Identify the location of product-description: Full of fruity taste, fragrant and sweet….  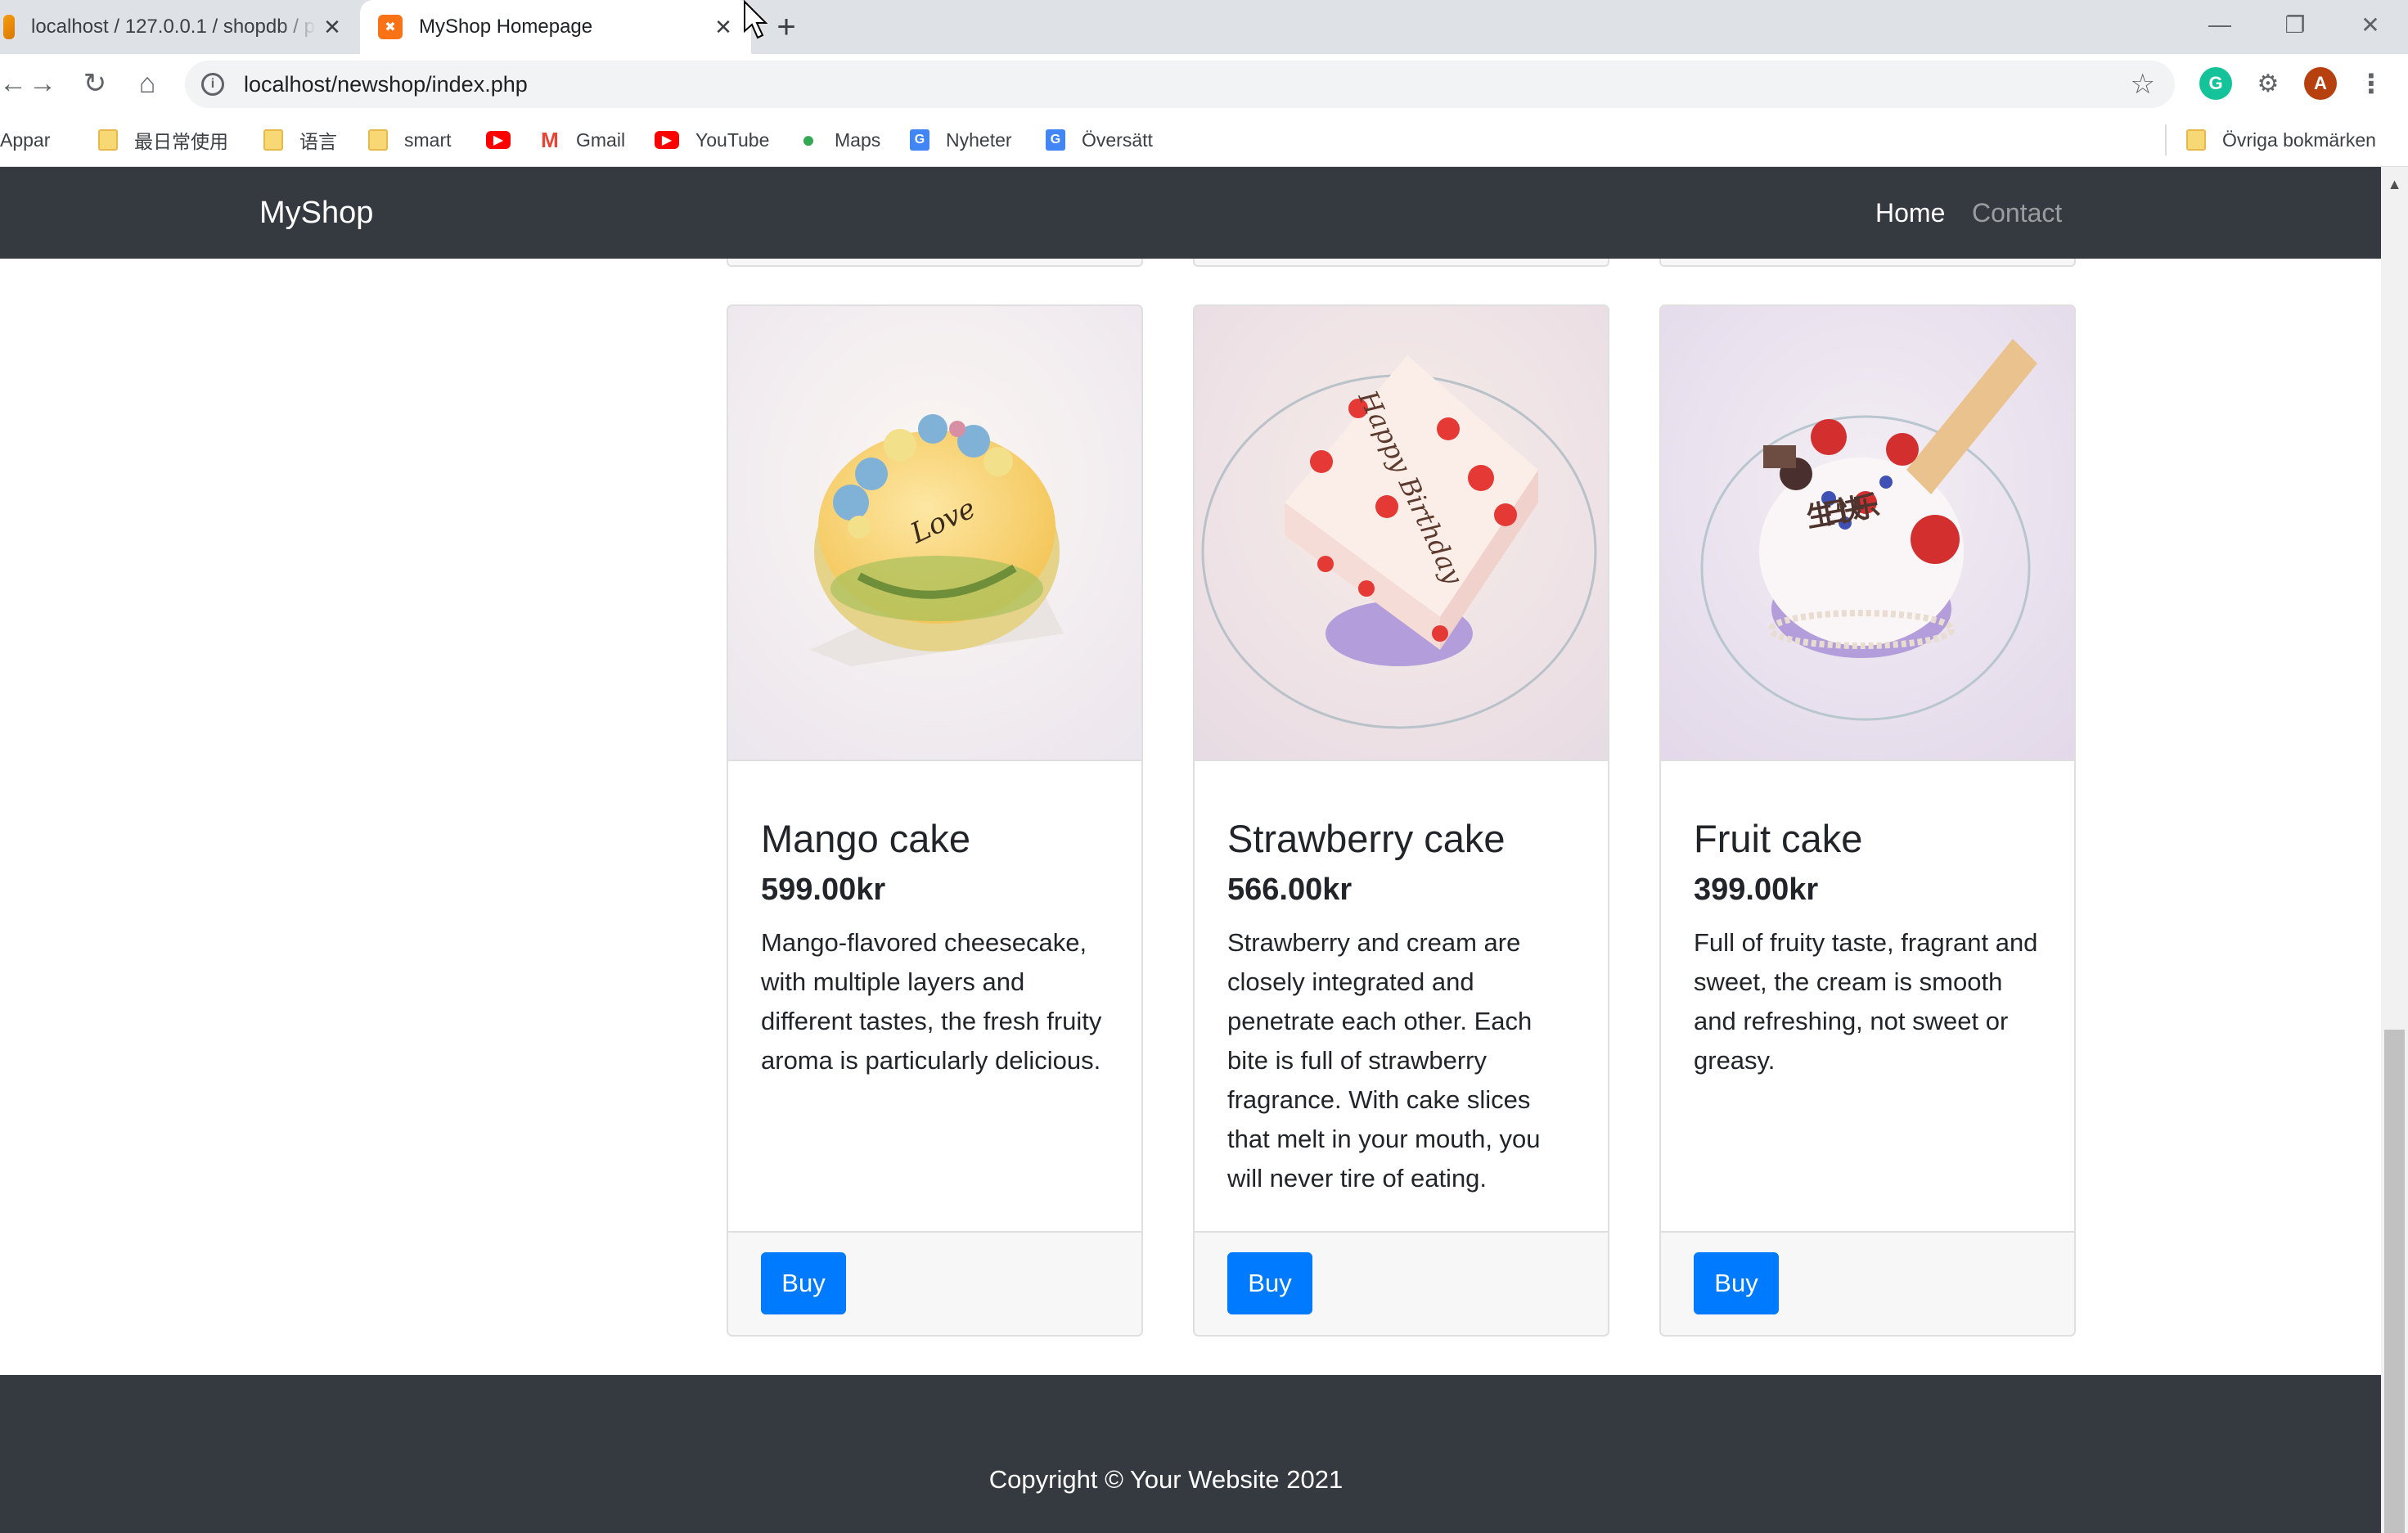
(1866, 1002).